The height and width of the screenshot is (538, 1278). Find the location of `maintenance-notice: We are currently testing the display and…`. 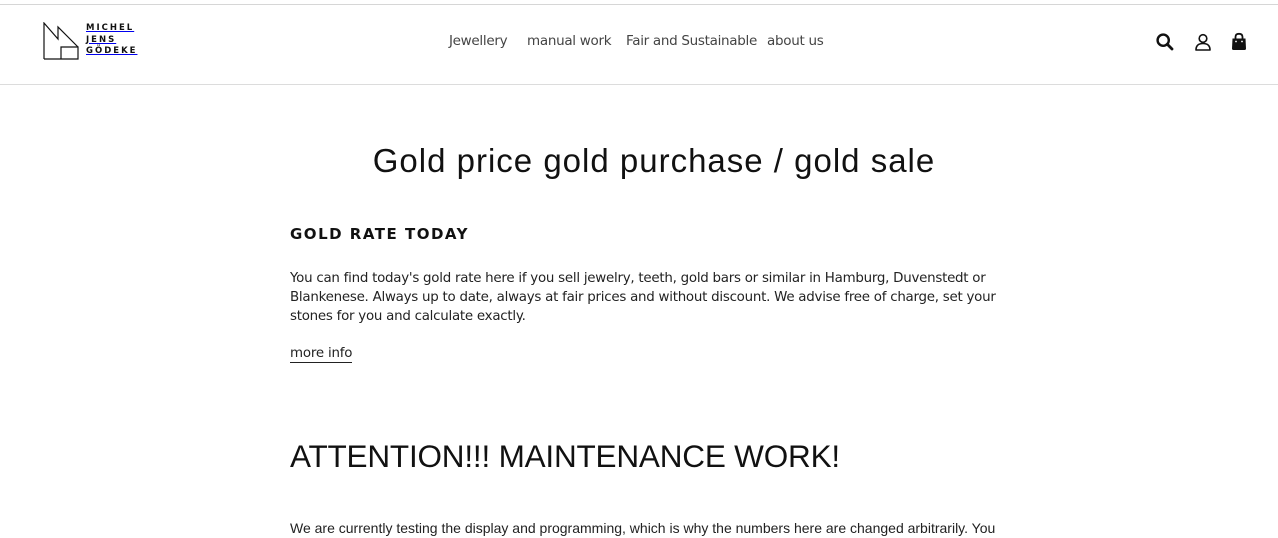

maintenance-notice: We are currently testing the display and… is located at coordinates (643, 528).